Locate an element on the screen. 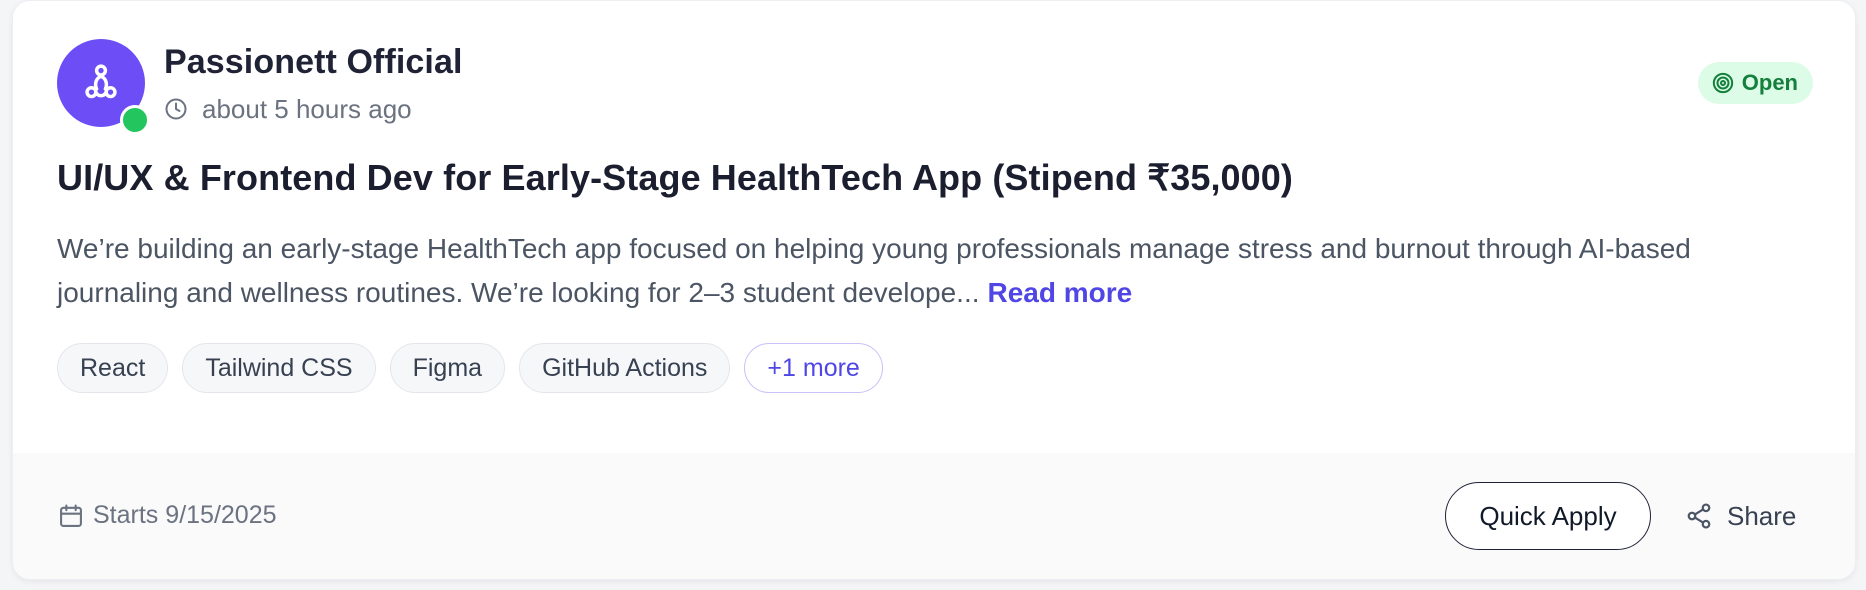 This screenshot has height=590, width=1866. quick-apply-button: Quick Apply is located at coordinates (1548, 516).